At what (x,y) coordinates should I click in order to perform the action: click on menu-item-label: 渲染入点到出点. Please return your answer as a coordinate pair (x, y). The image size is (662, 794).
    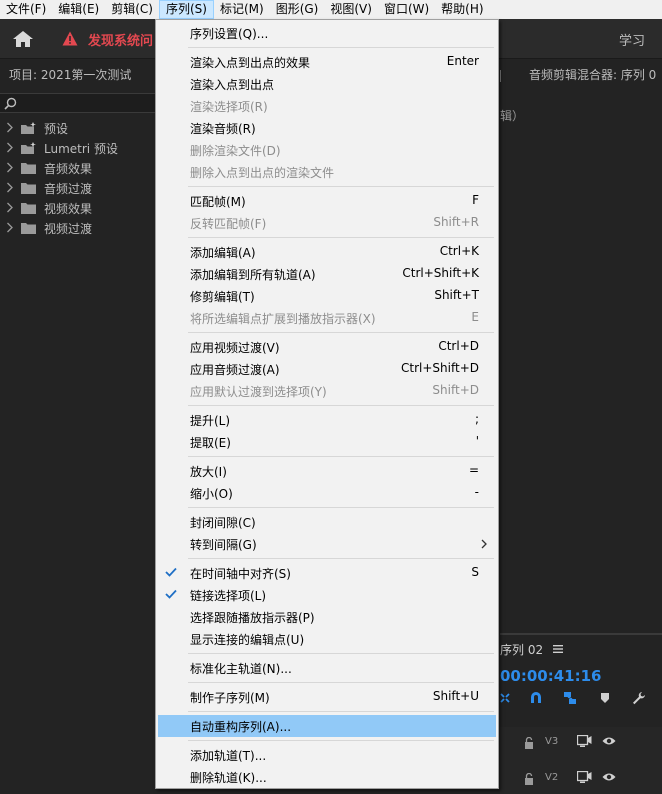
    Looking at the image, I should click on (232, 85).